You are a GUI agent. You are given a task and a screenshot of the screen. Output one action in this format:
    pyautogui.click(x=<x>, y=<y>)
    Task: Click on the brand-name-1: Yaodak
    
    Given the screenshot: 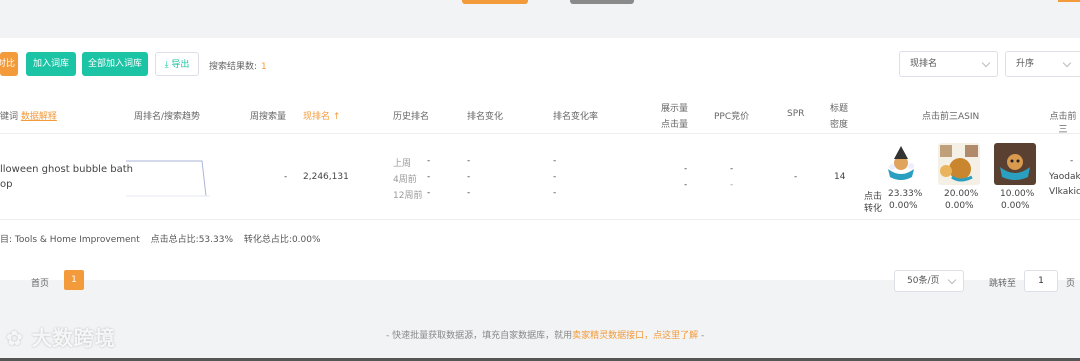 What is the action you would take?
    pyautogui.click(x=1064, y=177)
    